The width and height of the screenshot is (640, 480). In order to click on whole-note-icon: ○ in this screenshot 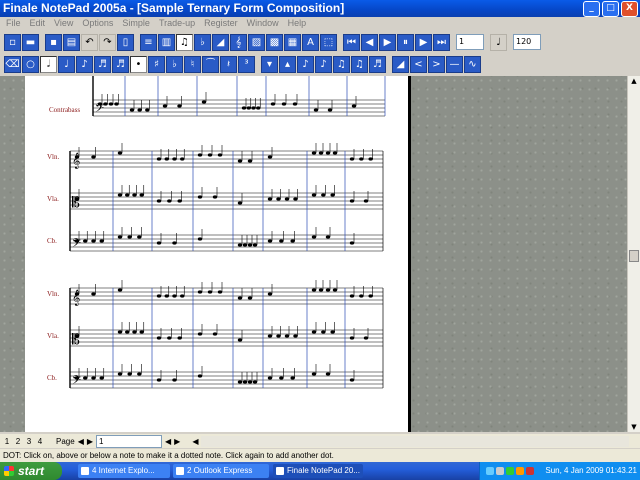, I will do `click(30, 64)`.